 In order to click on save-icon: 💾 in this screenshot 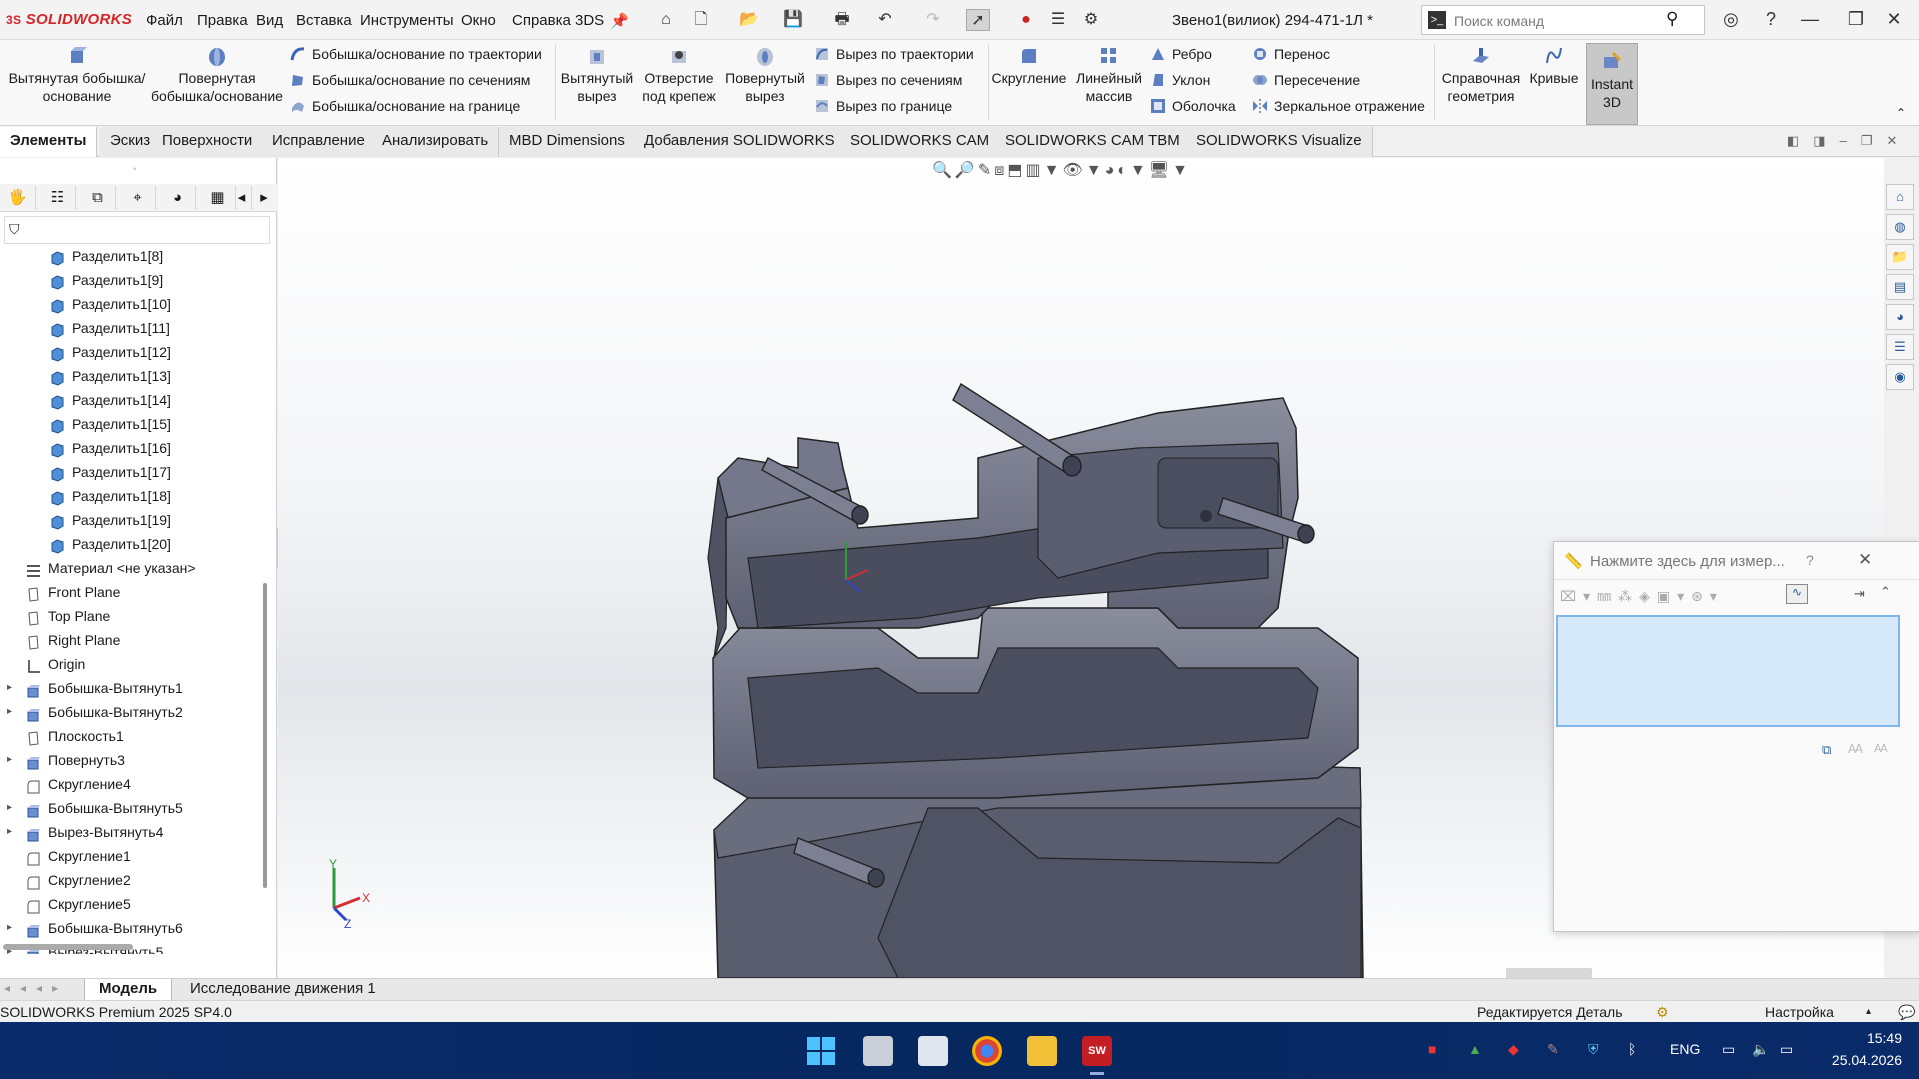, I will do `click(793, 20)`.